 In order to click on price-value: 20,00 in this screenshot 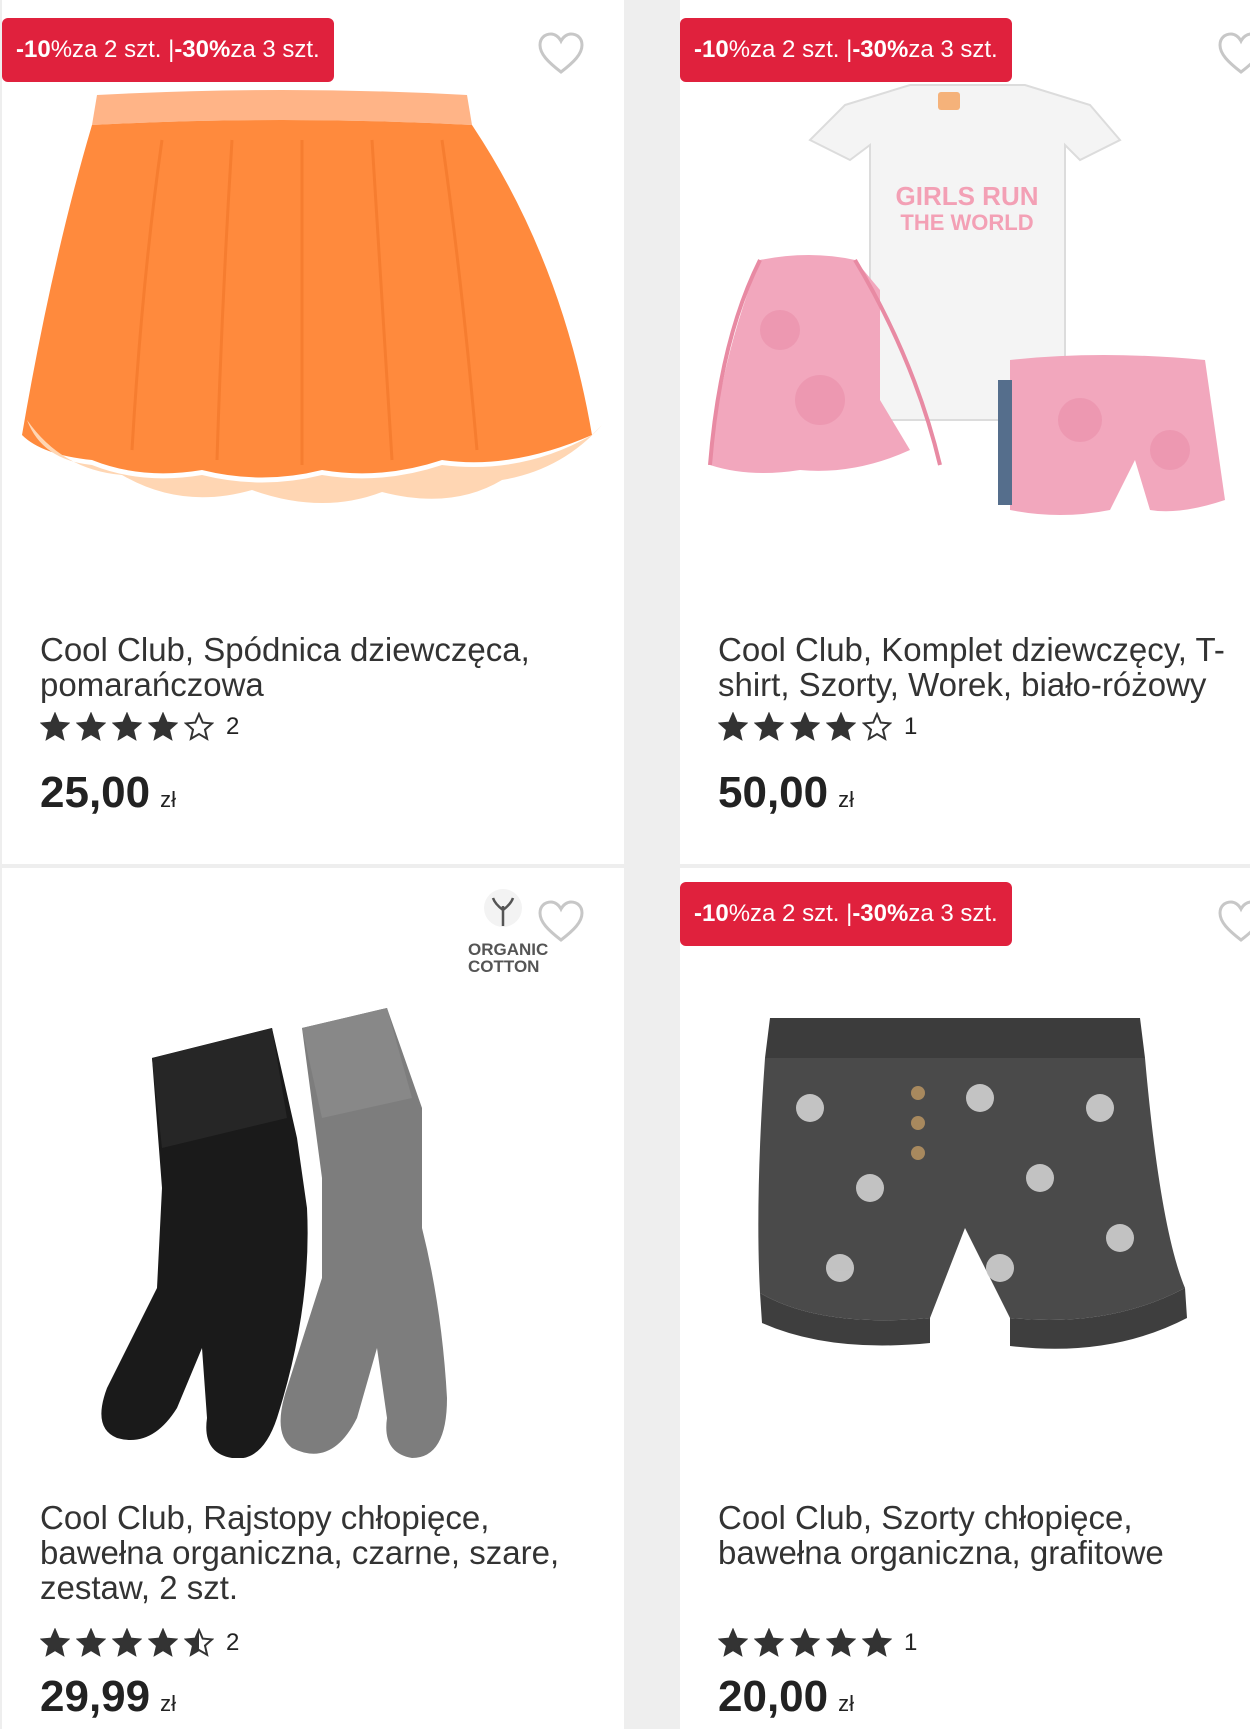, I will do `click(773, 1696)`.